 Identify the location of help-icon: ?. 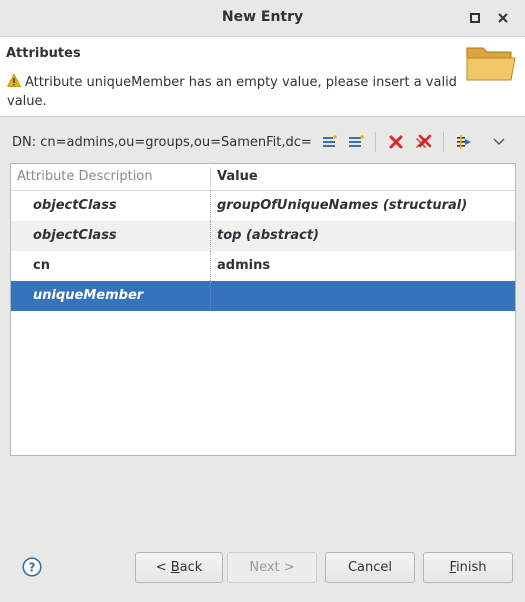
(32, 567).